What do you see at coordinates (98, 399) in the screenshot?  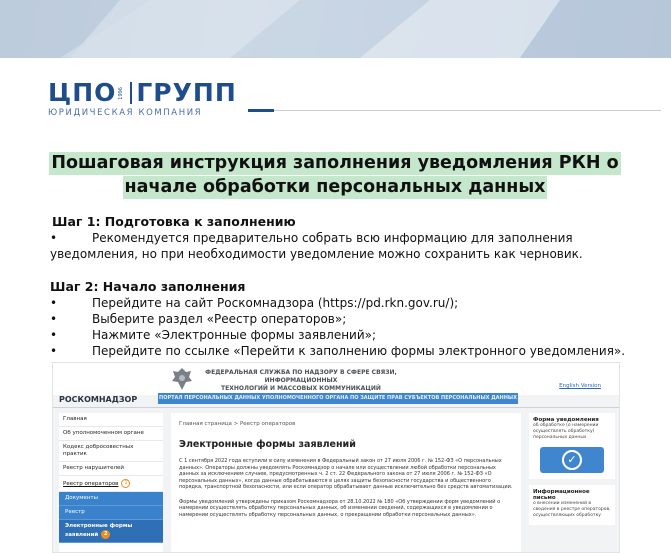 I see `site-brand: РОСКОМНАДЗОР` at bounding box center [98, 399].